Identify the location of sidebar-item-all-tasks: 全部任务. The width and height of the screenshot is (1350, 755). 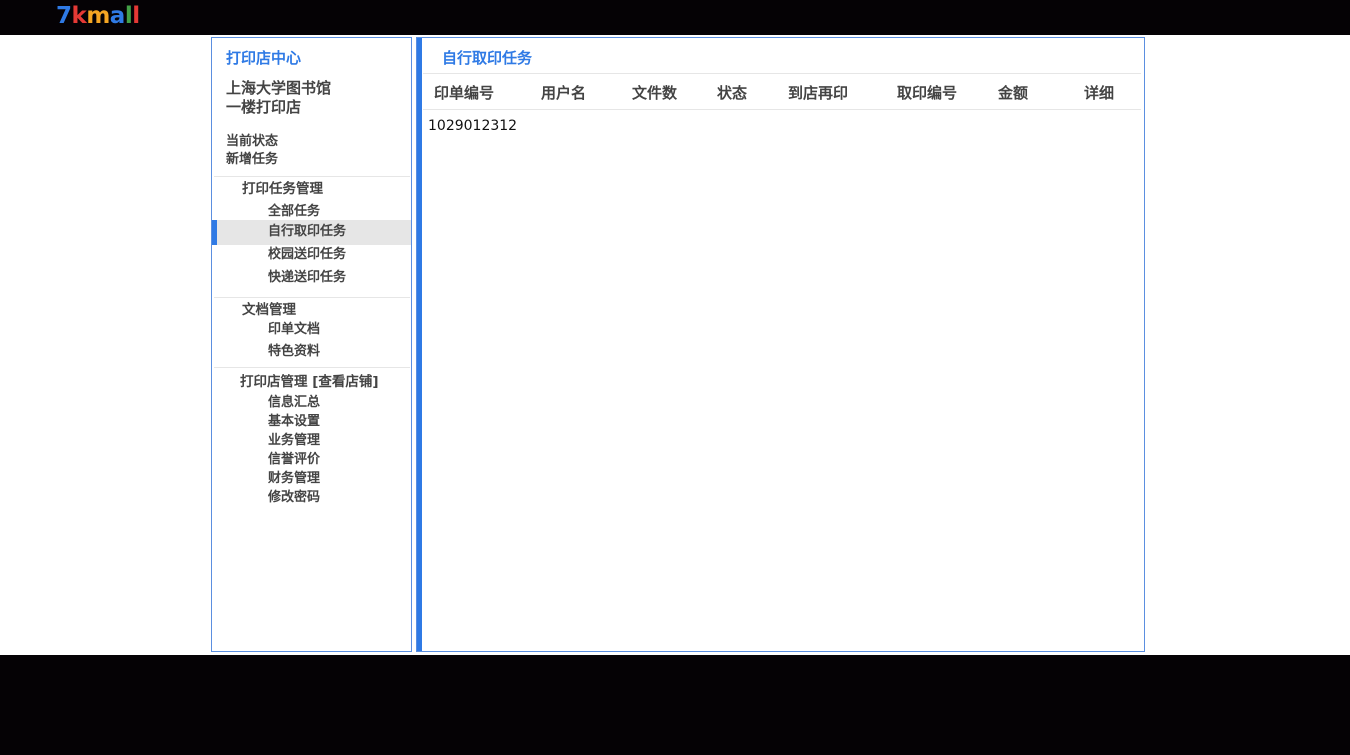
(294, 212).